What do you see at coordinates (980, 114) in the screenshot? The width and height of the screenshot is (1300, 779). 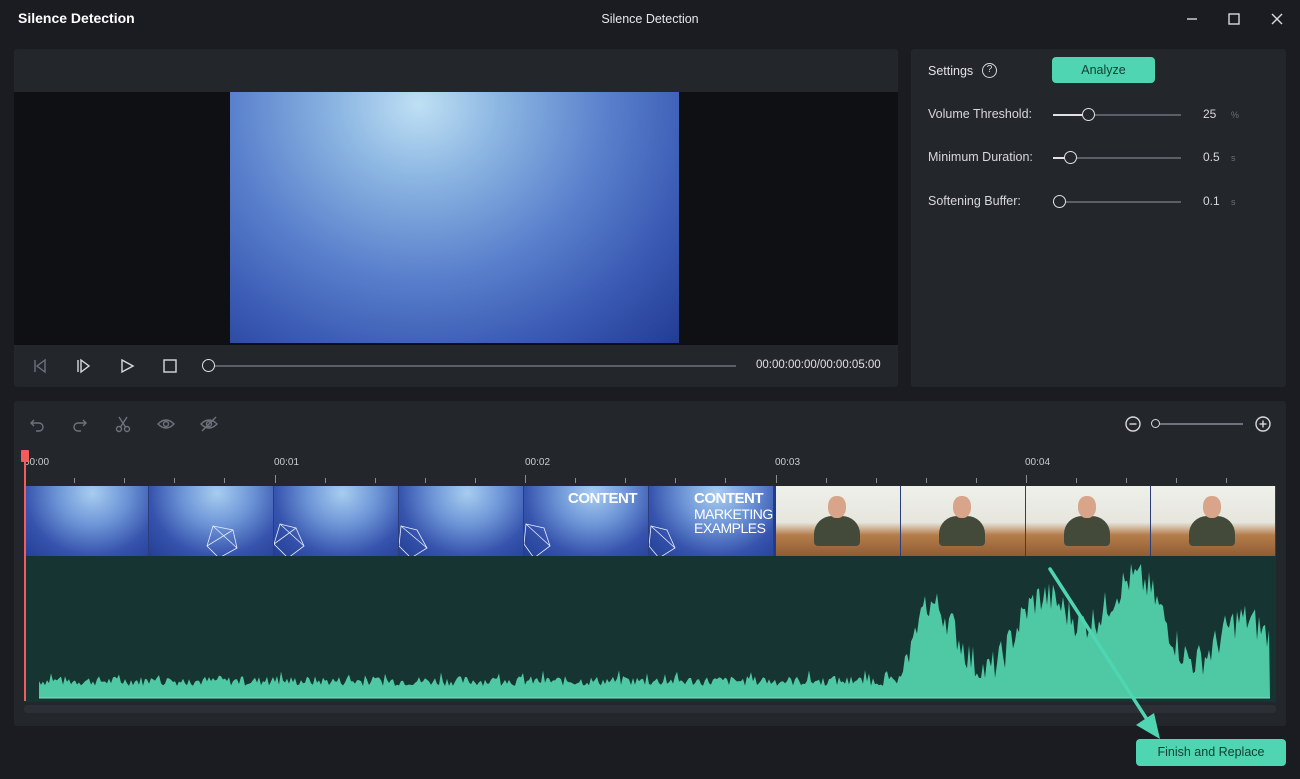 I see `volume-threshold-label: Volume Threshold:` at bounding box center [980, 114].